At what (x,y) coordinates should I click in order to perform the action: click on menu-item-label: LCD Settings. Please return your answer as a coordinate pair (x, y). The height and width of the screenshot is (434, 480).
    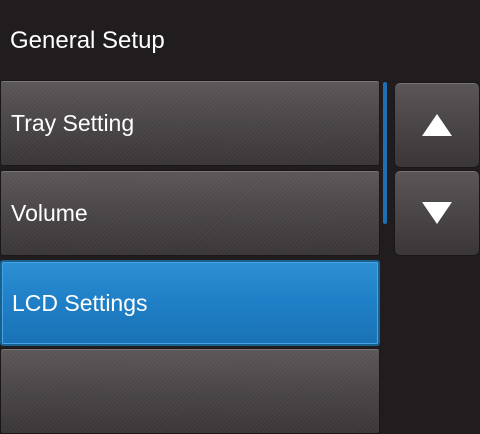
    Looking at the image, I should click on (80, 303).